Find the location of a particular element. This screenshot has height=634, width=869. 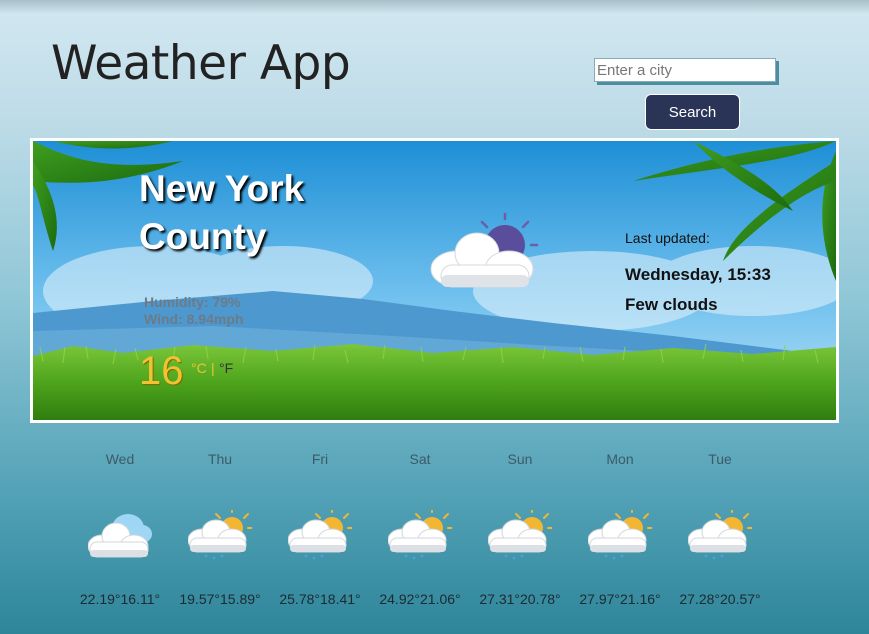

cloud-icon is located at coordinates (120, 536).